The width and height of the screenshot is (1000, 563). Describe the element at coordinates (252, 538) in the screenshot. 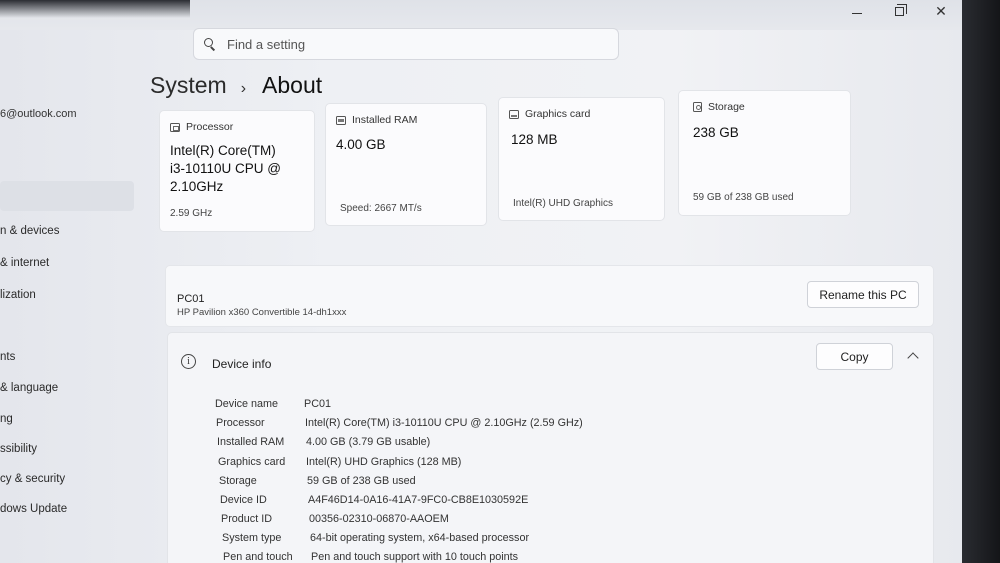

I see `spec-label: System type` at that location.